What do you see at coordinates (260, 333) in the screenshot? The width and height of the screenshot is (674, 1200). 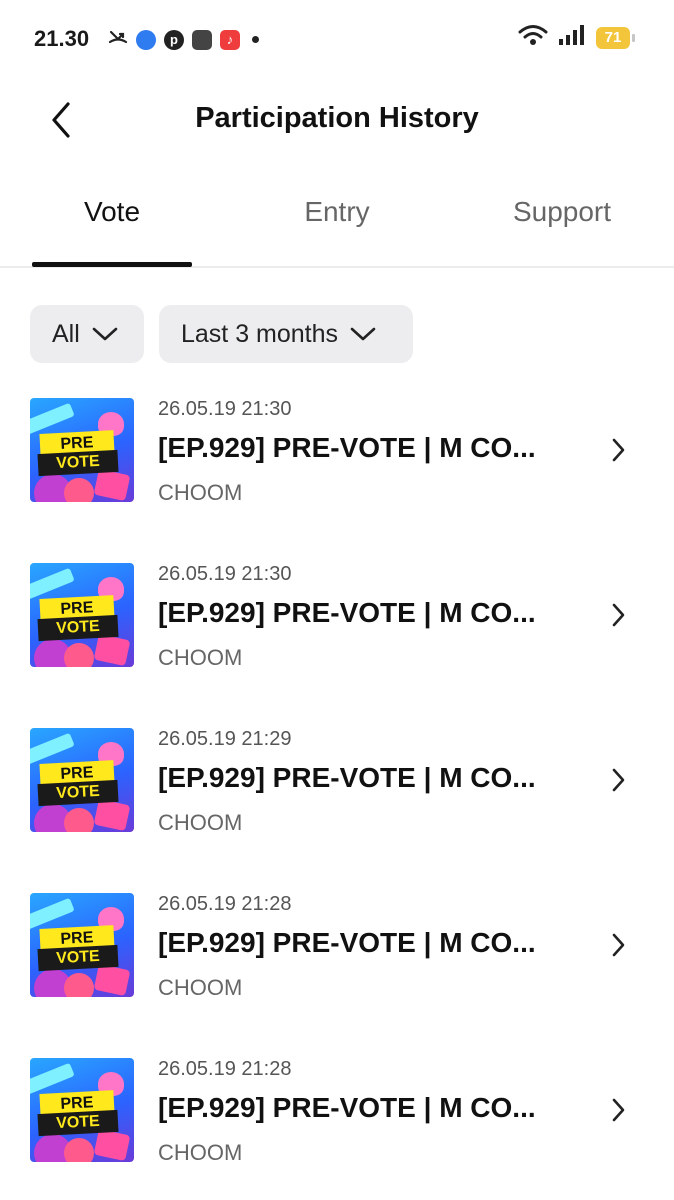 I see `period-filter-label: Last 3 months` at bounding box center [260, 333].